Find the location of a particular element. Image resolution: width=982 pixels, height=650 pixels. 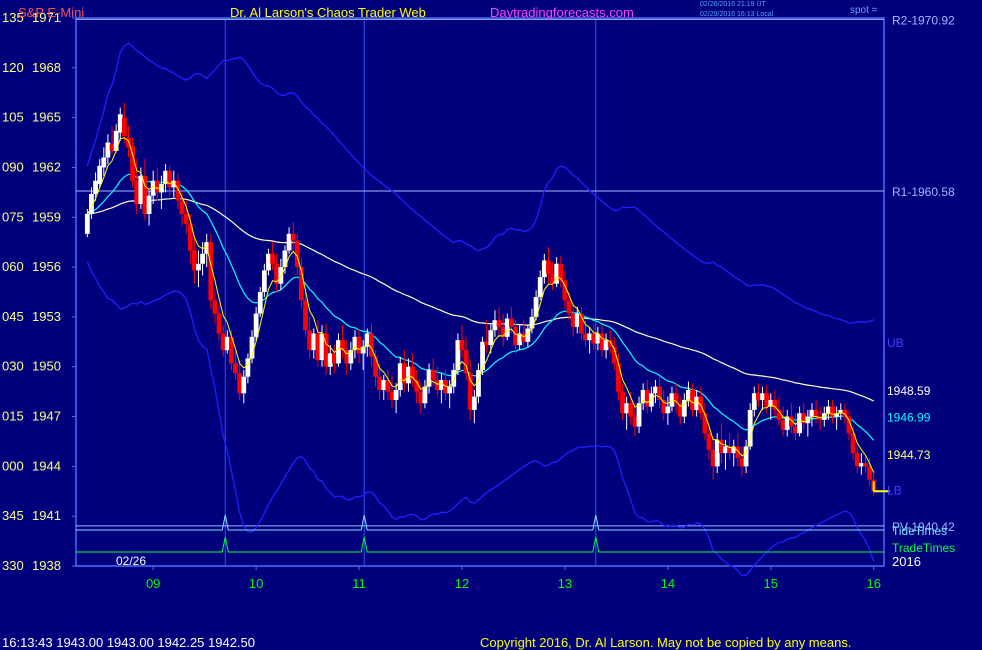

site-link: Daytradingforecasts.com is located at coordinates (562, 12).